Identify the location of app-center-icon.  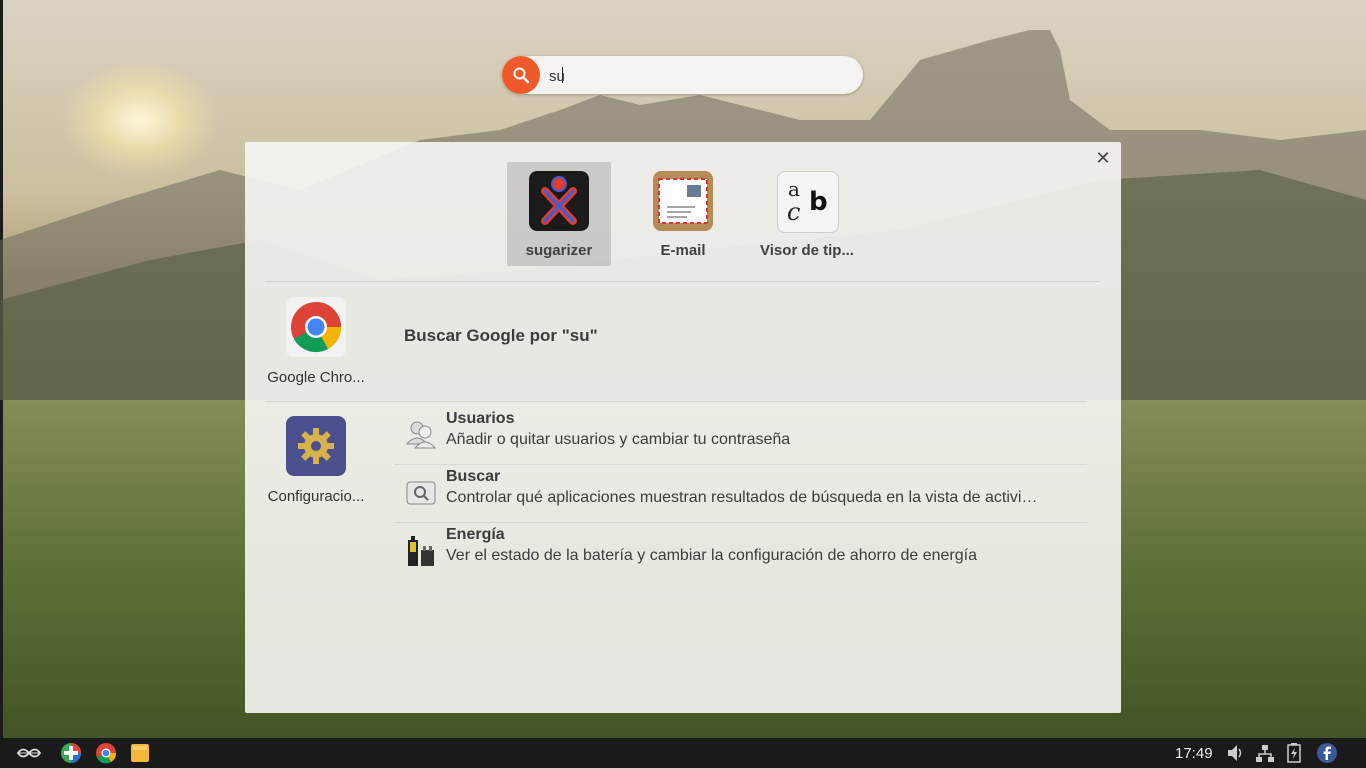
(71, 753).